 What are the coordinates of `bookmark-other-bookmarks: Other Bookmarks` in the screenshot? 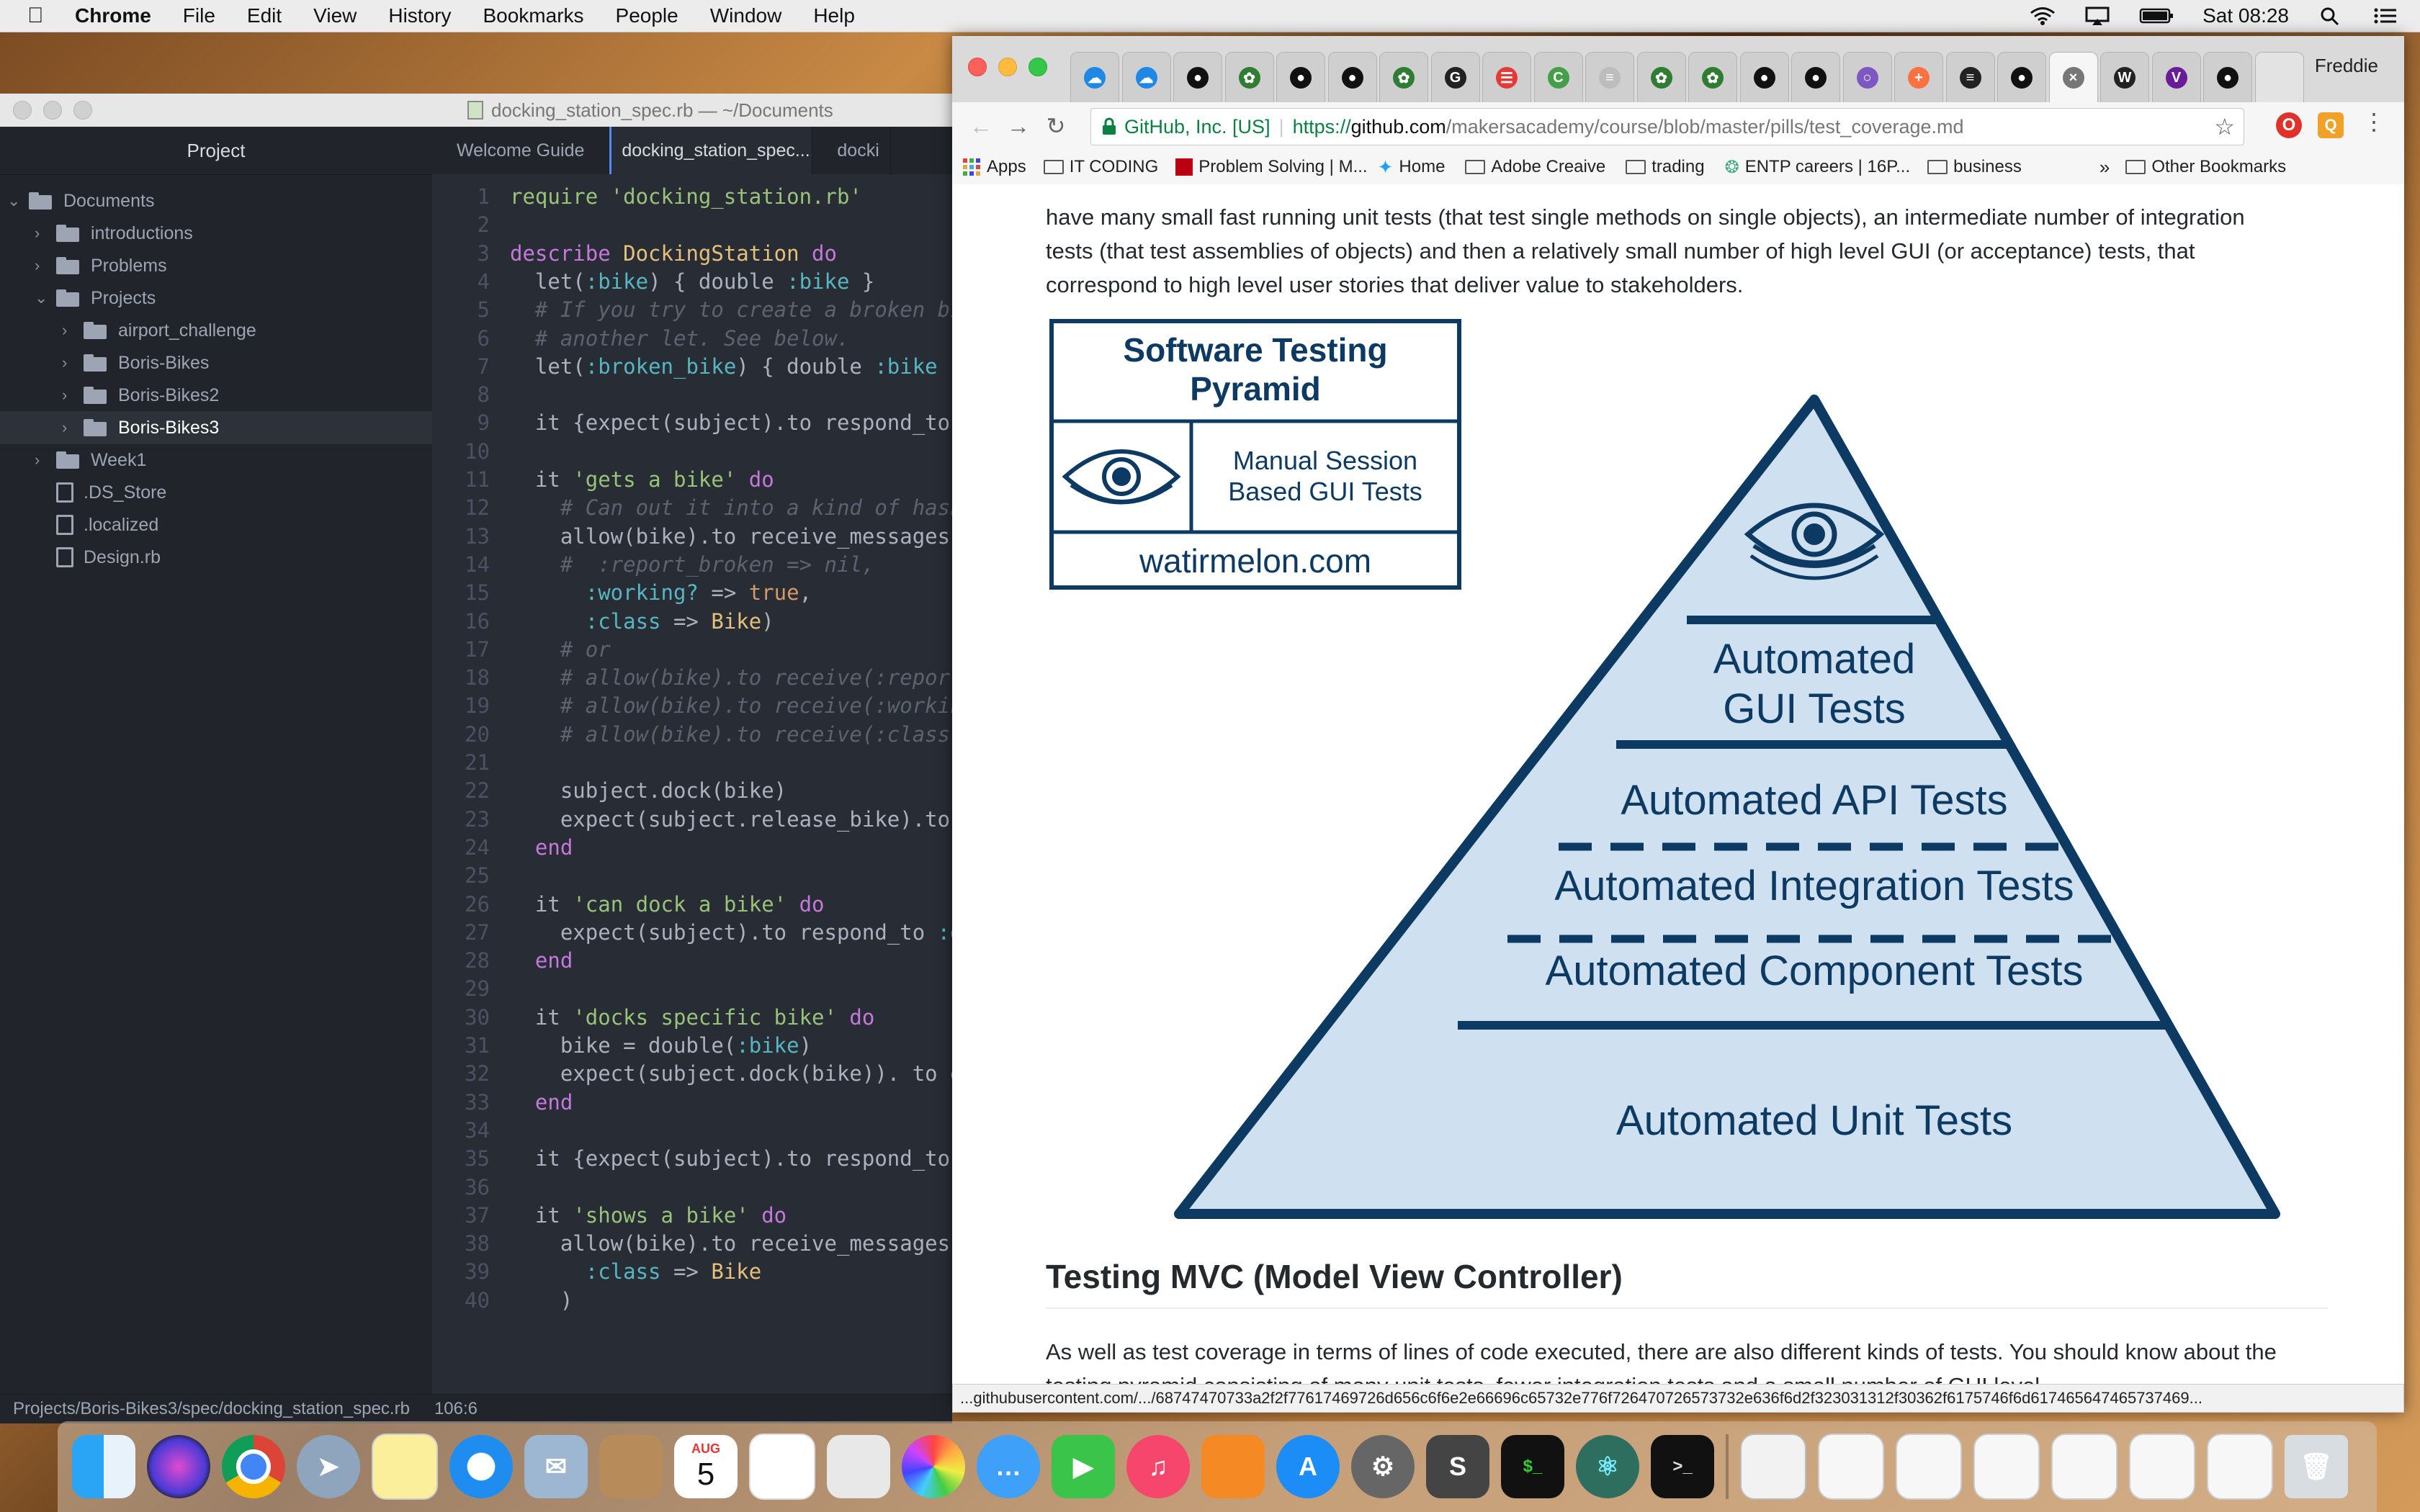 It's located at (2205, 167).